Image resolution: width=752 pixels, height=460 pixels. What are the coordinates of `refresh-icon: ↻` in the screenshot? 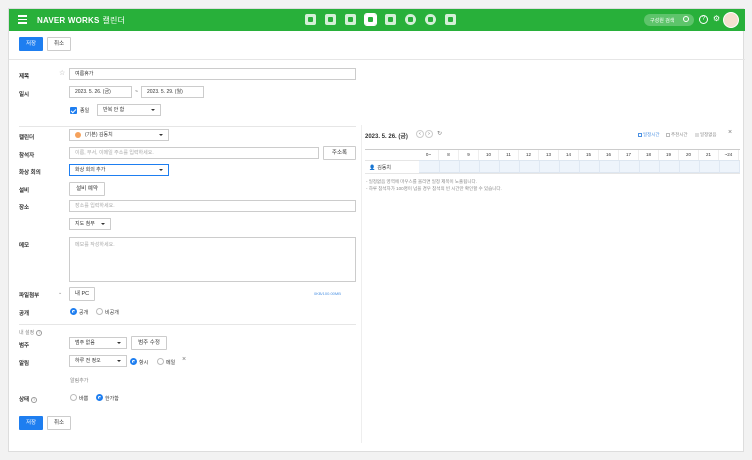 It's located at (439, 133).